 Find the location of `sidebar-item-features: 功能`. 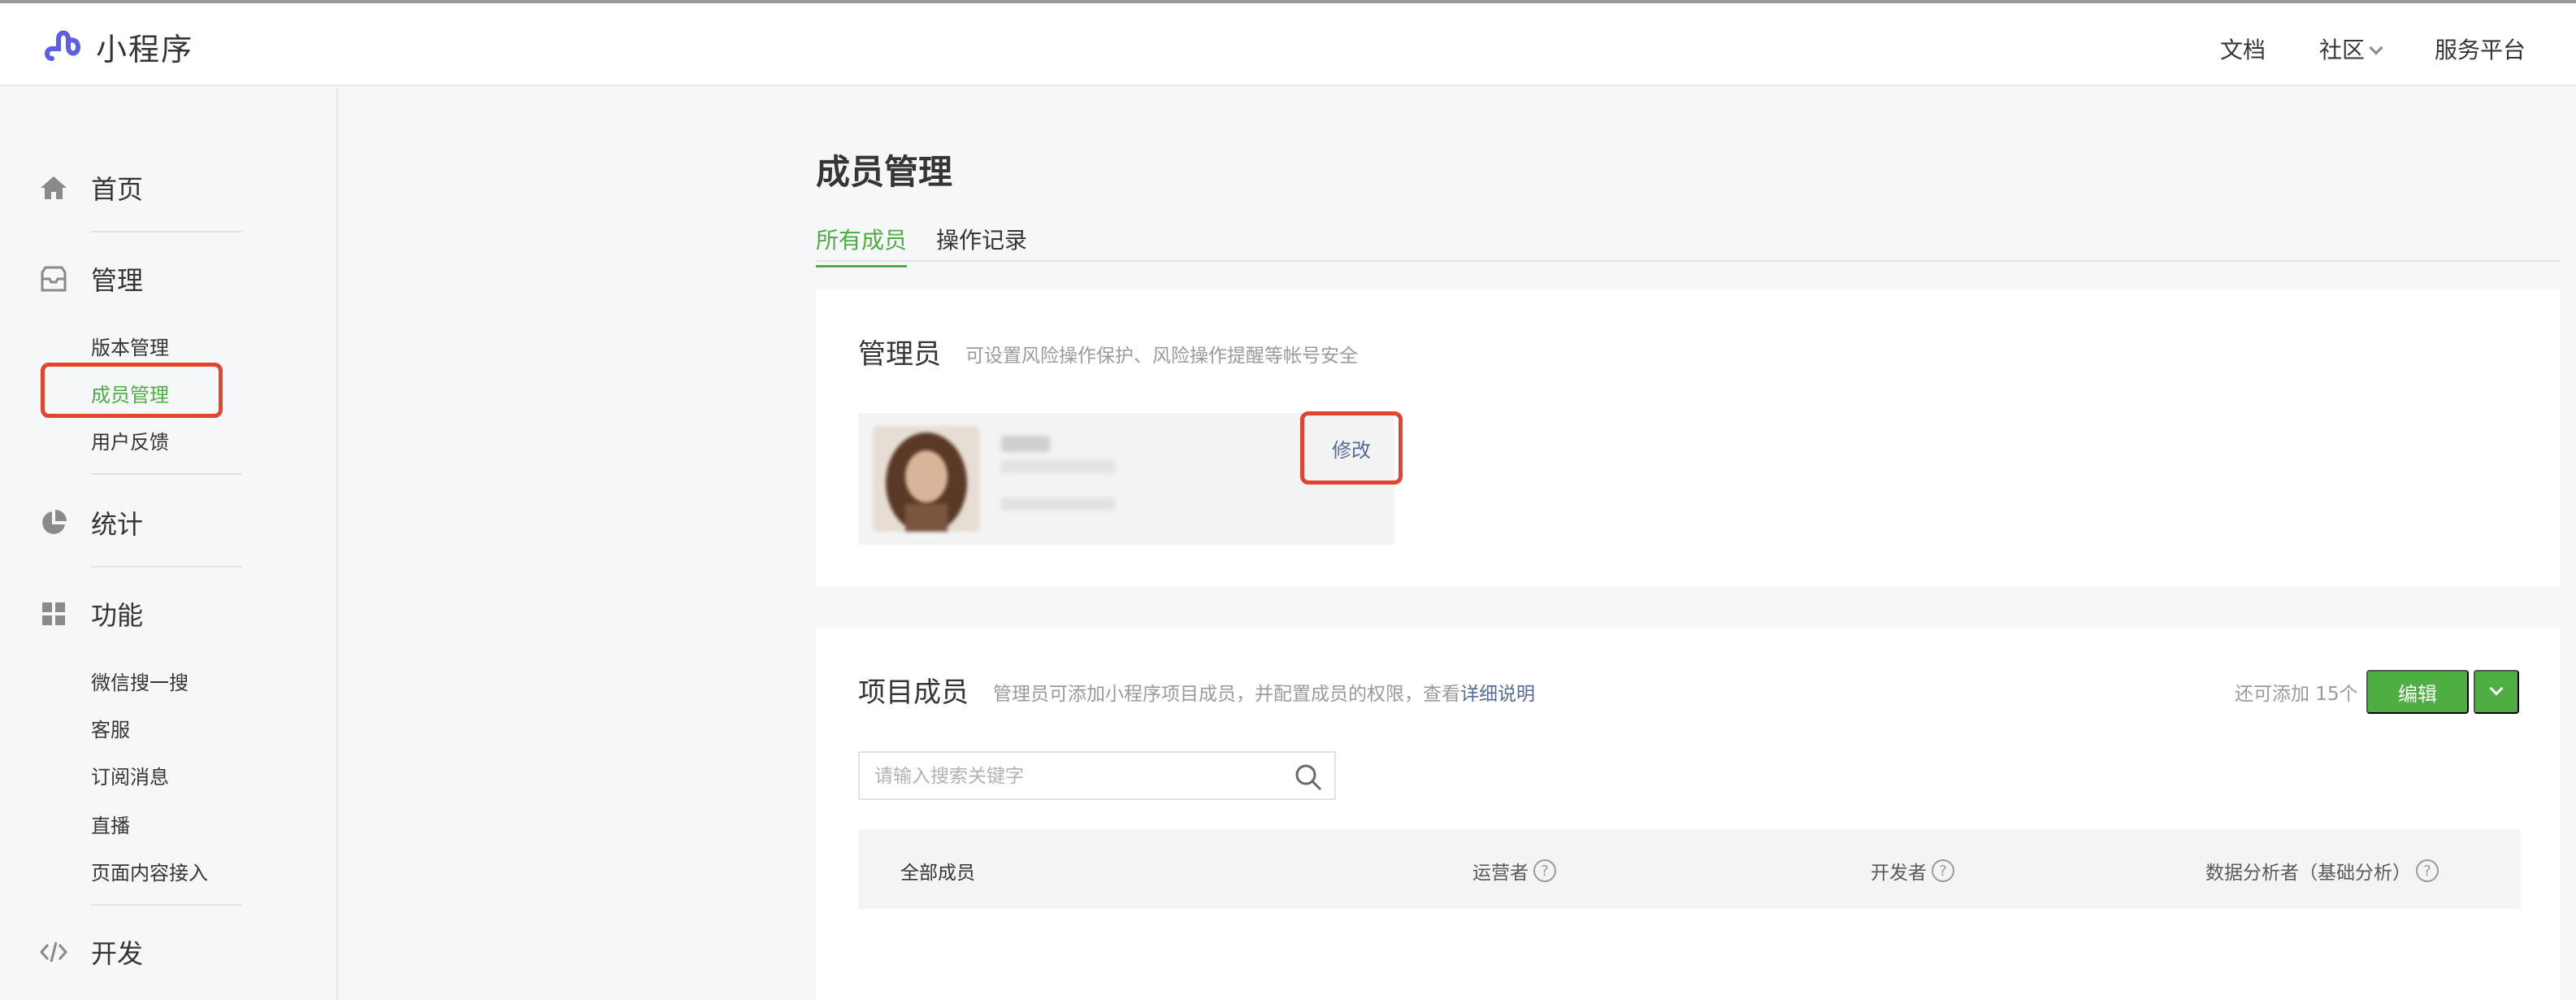

sidebar-item-features: 功能 is located at coordinates (91, 614).